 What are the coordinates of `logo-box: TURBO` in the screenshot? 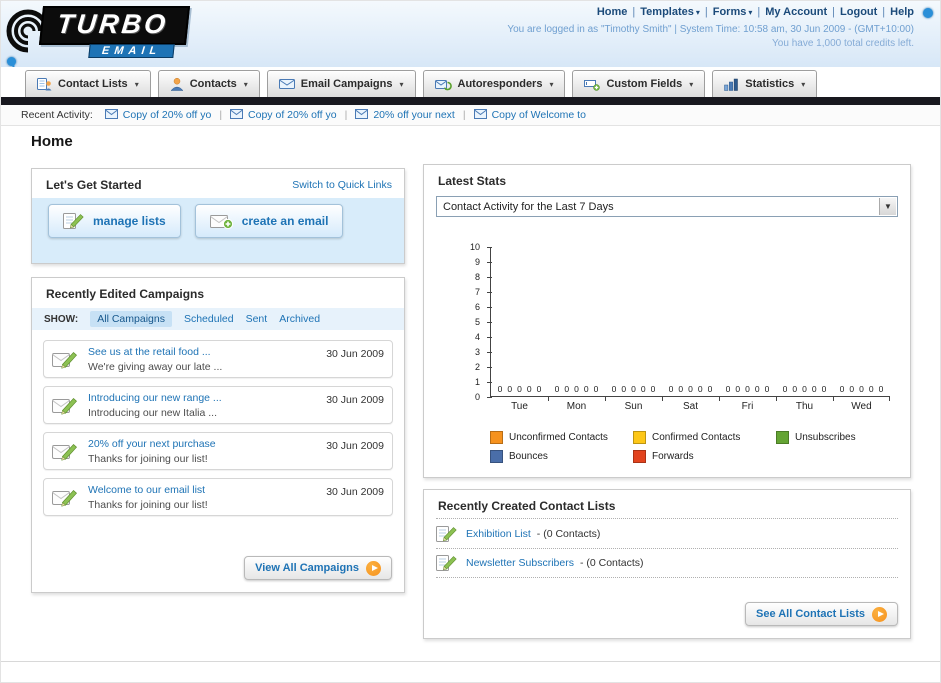 It's located at (114, 25).